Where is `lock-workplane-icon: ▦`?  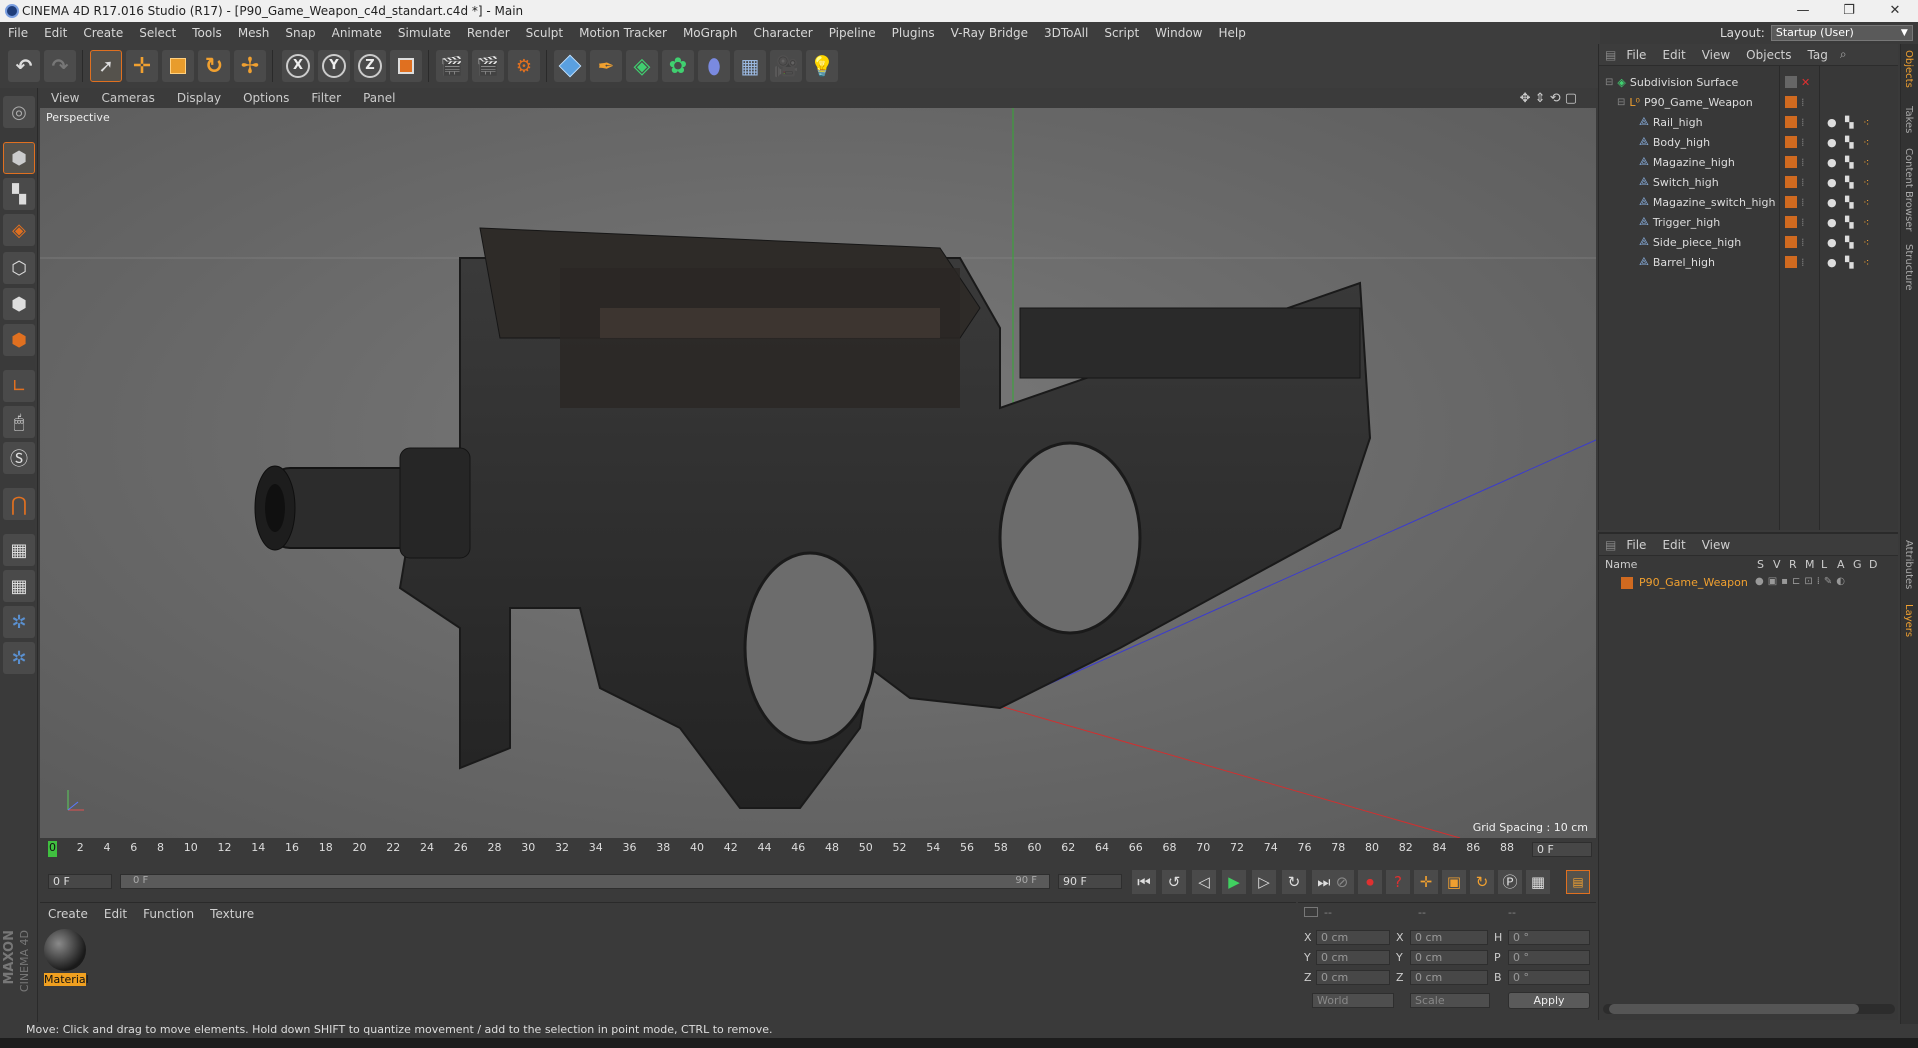
lock-workplane-icon: ▦ is located at coordinates (19, 550).